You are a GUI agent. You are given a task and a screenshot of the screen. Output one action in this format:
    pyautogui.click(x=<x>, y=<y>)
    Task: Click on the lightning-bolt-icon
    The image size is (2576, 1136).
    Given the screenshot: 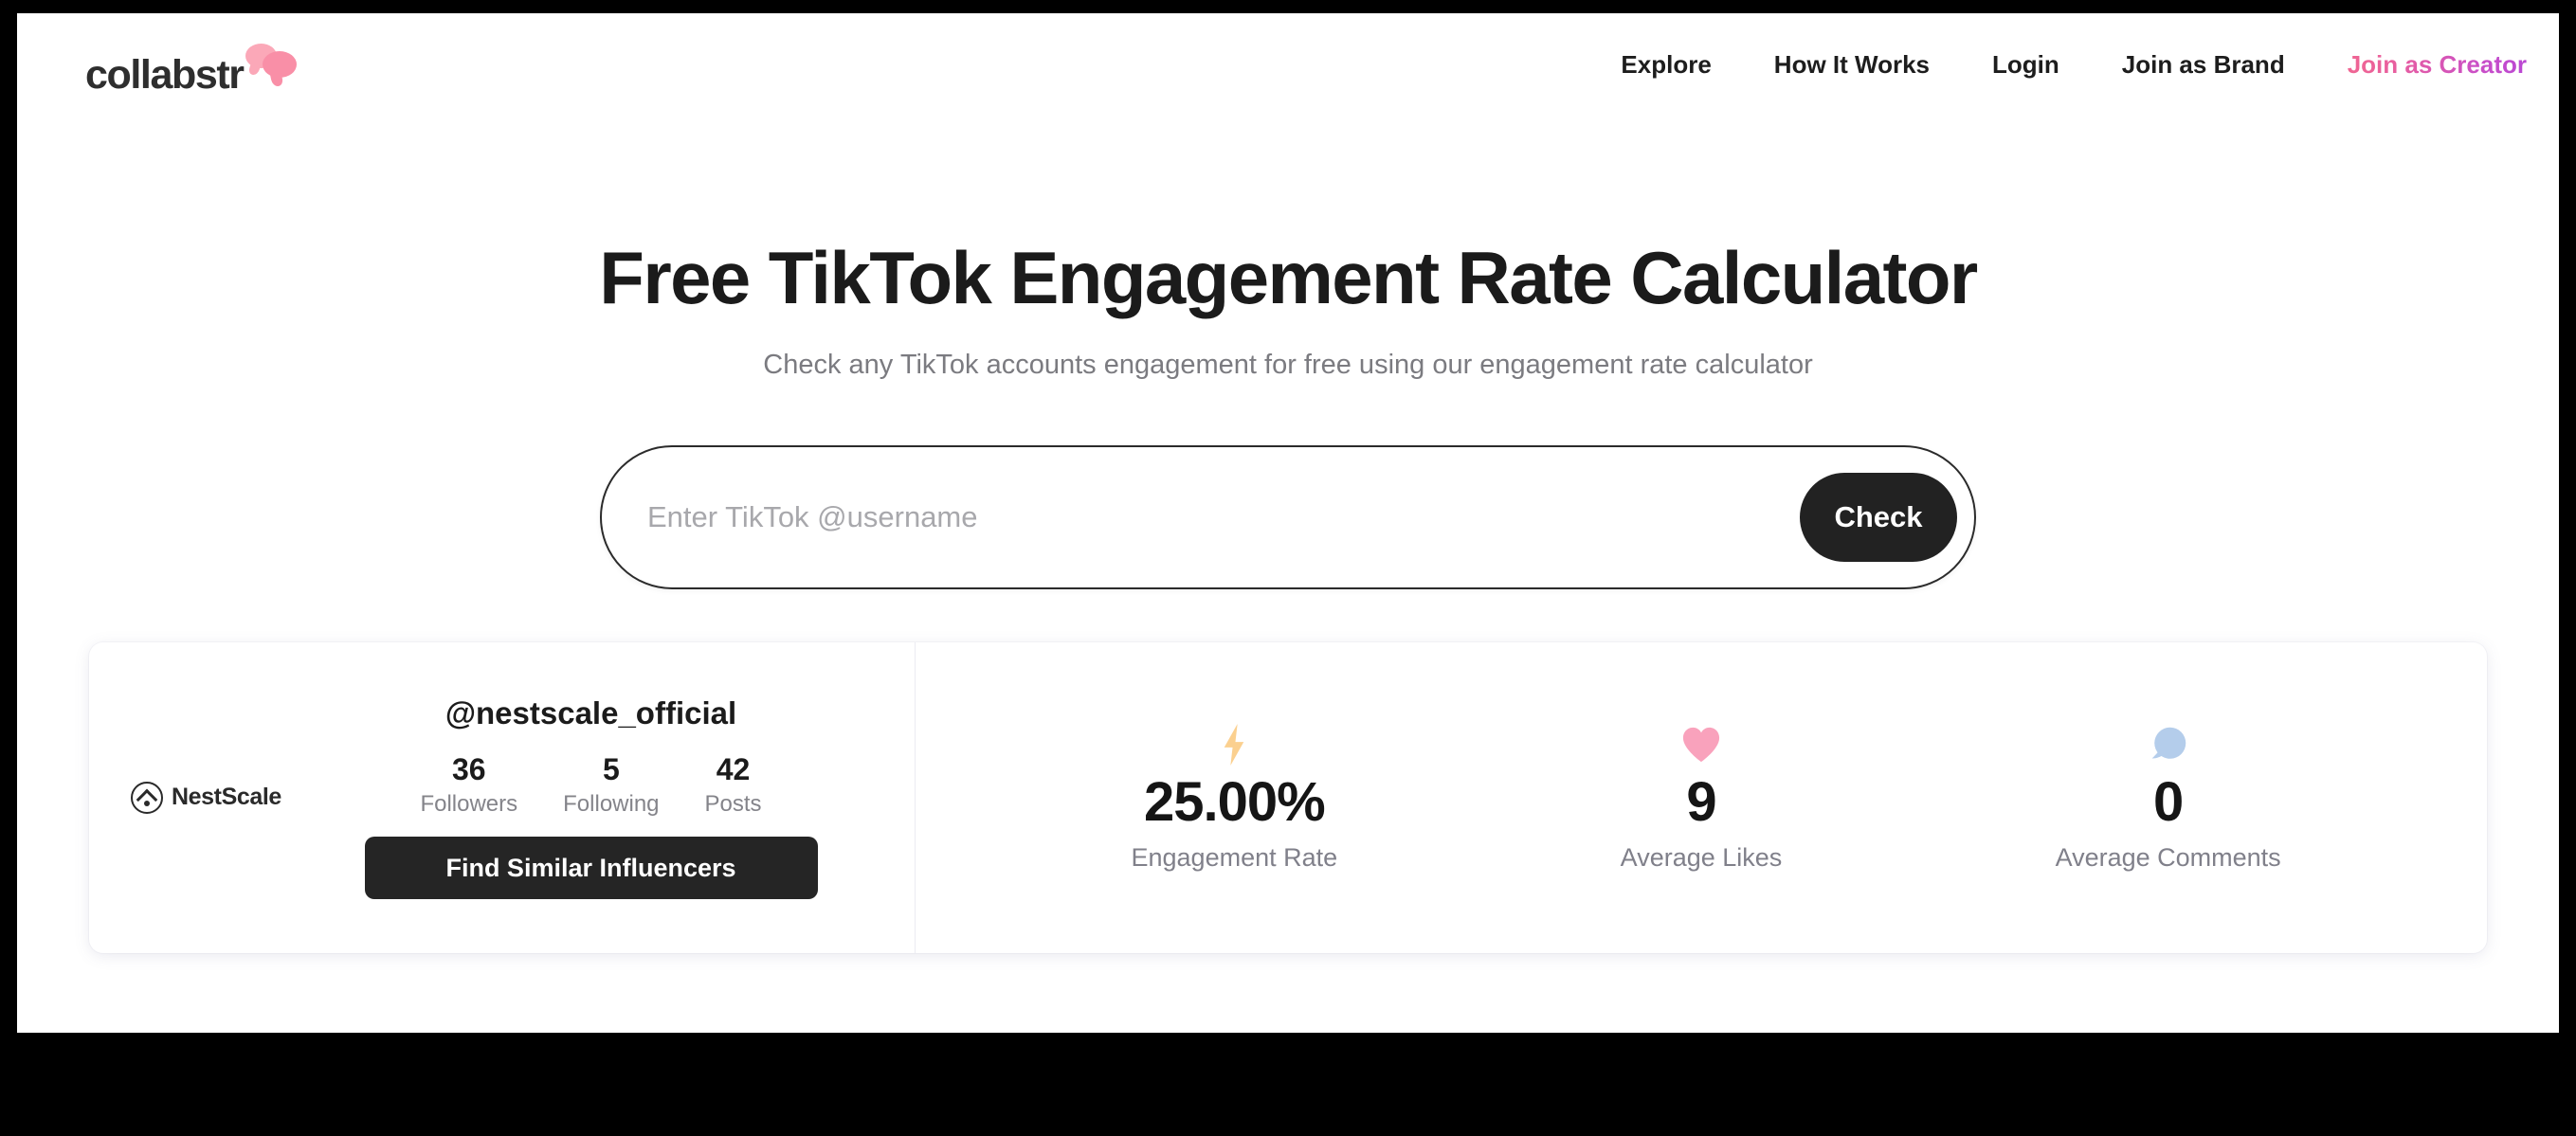 What is the action you would take?
    pyautogui.click(x=1234, y=744)
    